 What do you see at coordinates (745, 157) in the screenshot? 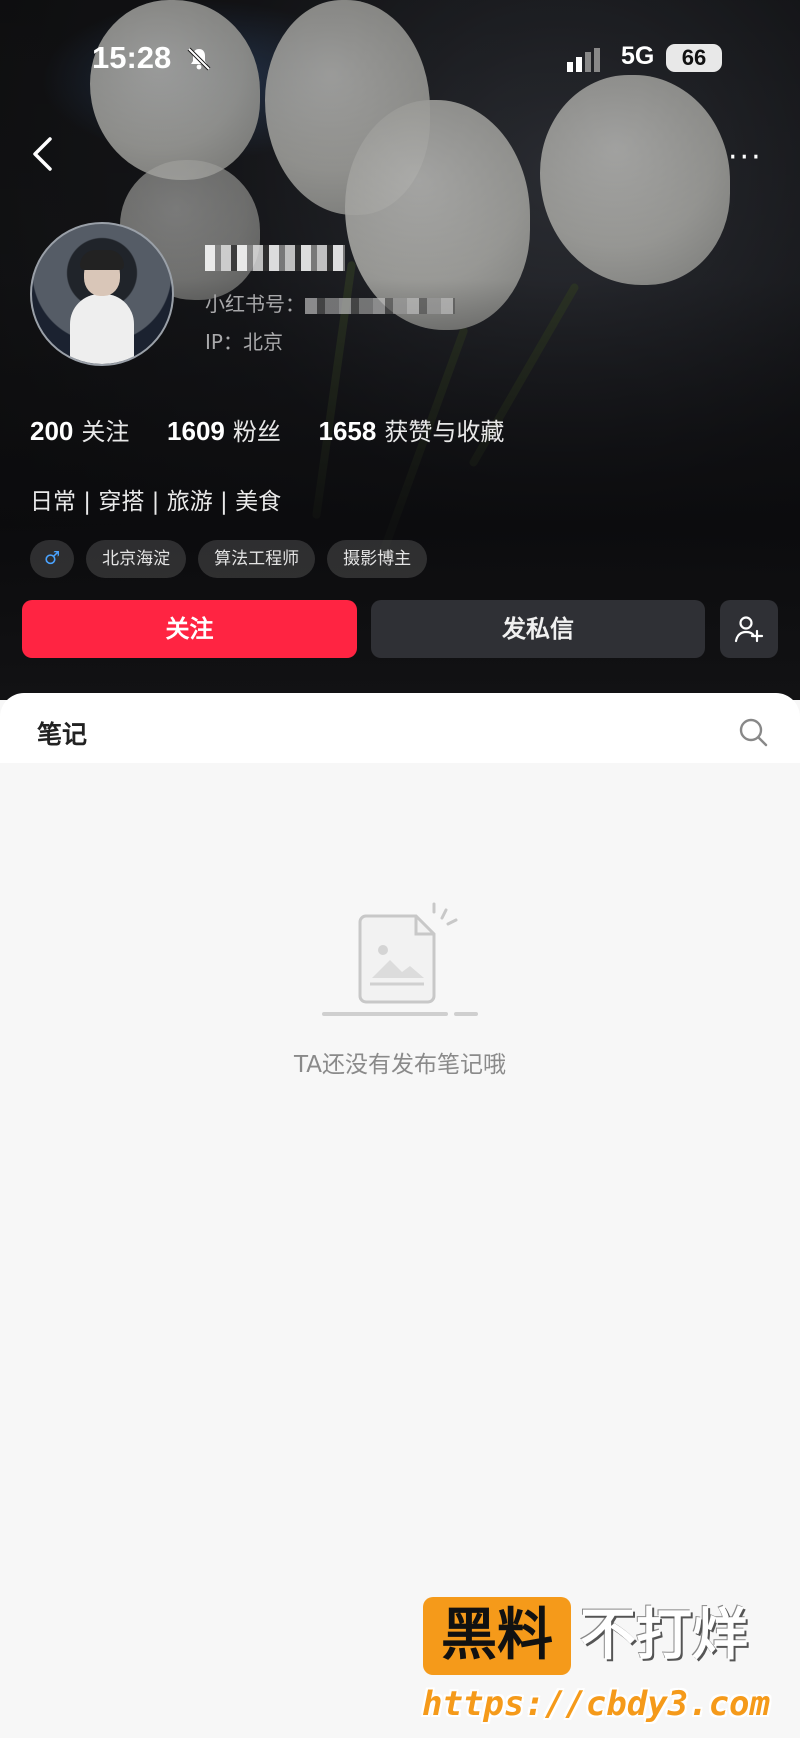
I see `more-options-button: ···` at bounding box center [745, 157].